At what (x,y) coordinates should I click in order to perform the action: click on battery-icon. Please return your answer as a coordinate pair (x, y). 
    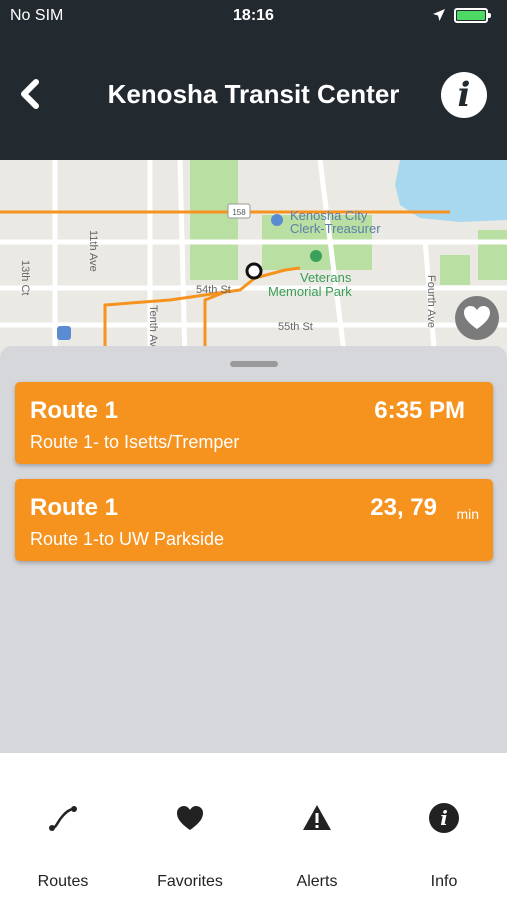
    Looking at the image, I should click on (472, 15).